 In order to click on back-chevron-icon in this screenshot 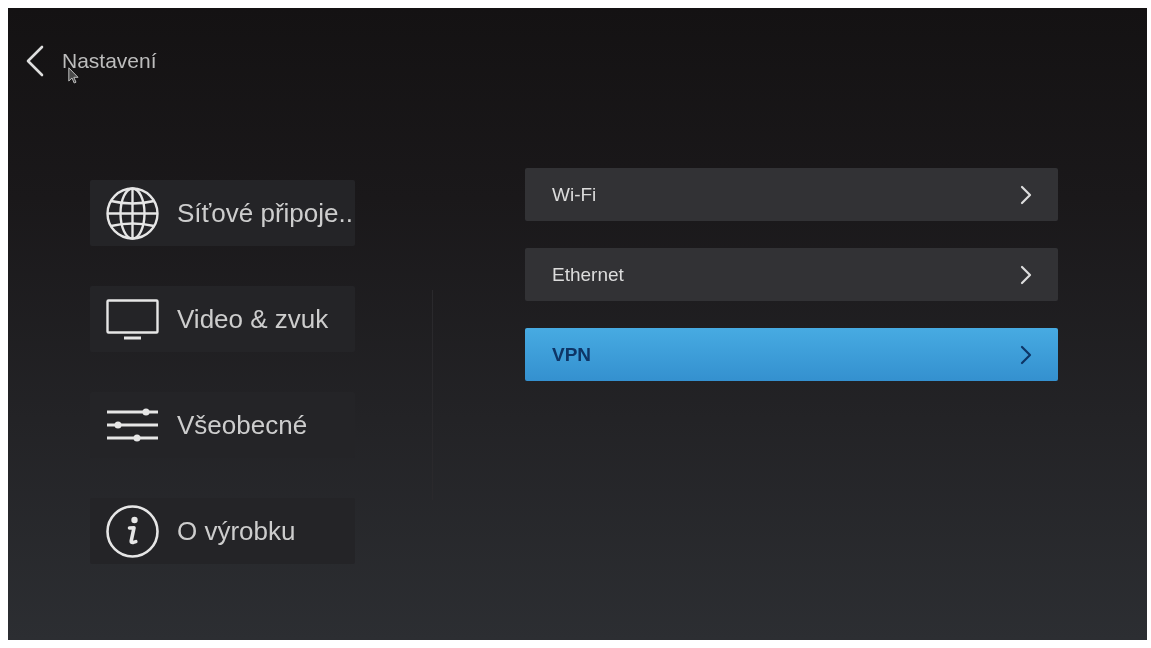, I will do `click(35, 61)`.